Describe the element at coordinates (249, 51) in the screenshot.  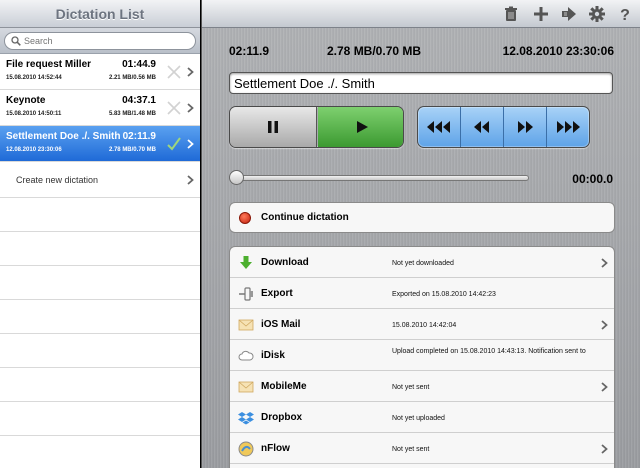
I see `duration-label: 02:11.9` at that location.